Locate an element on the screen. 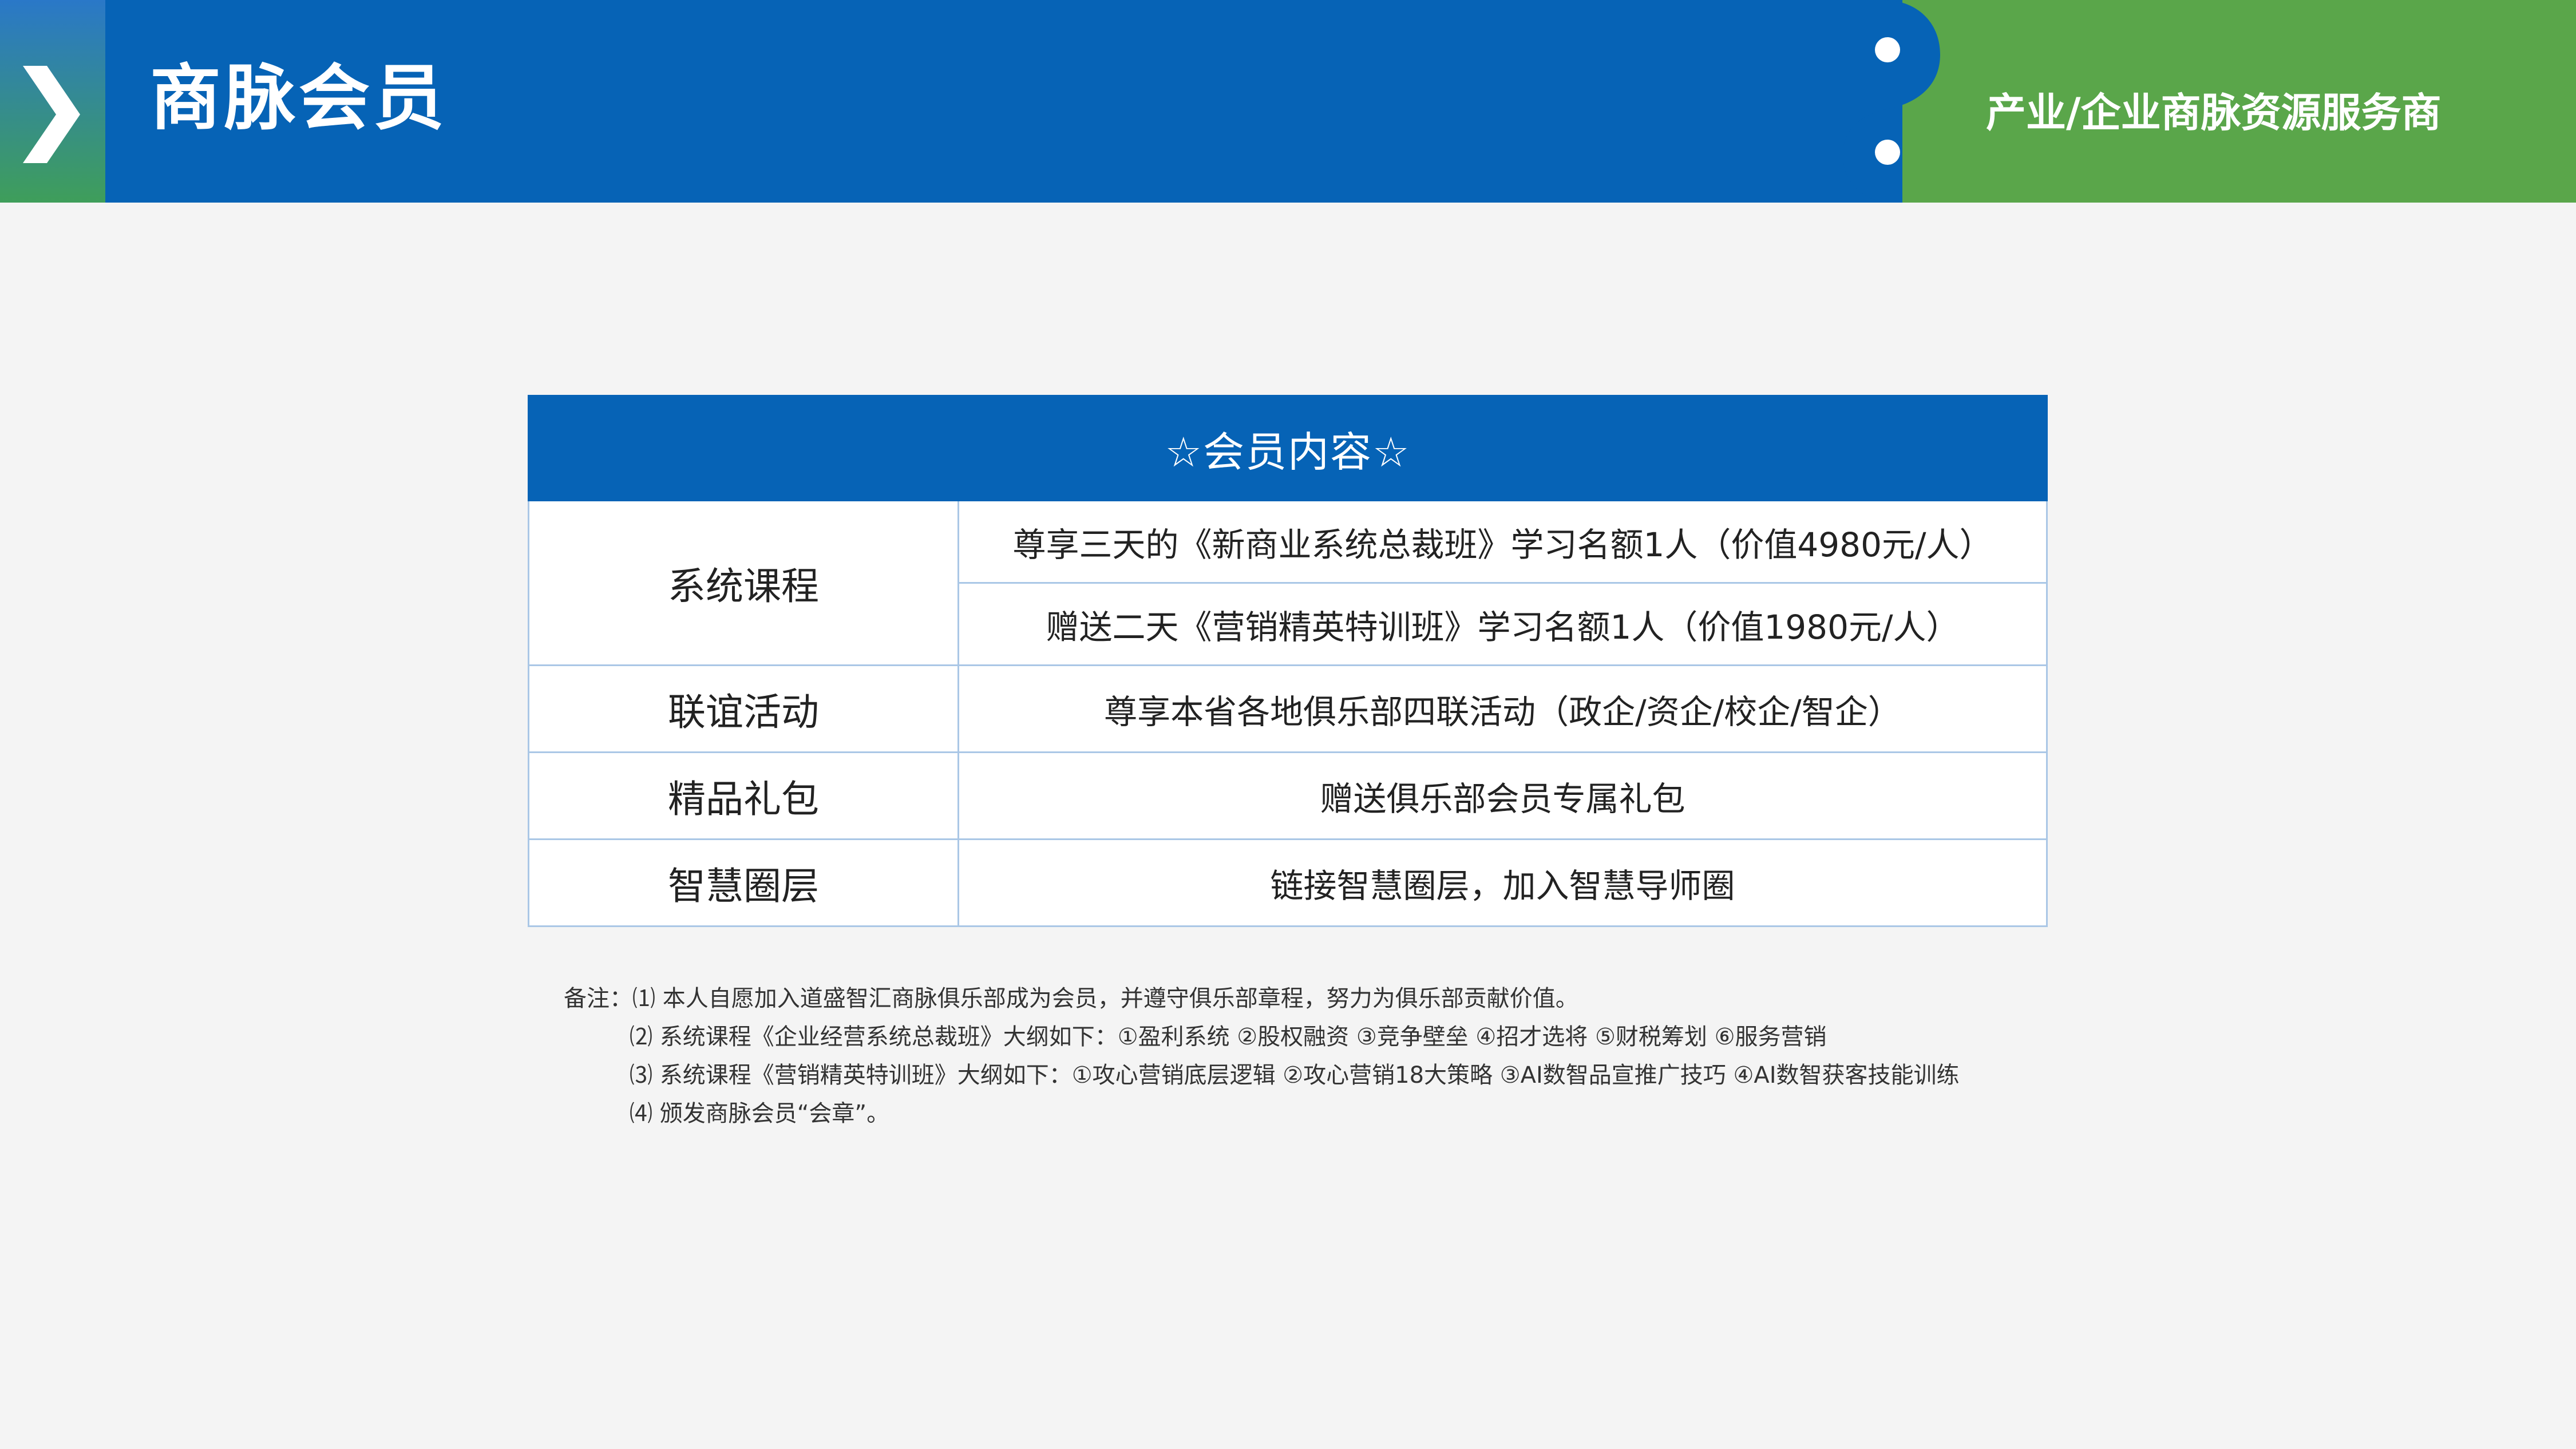 This screenshot has width=2576, height=1449. table-row: 联谊活动 尊享本省各地俱乐部四联活动（政企/资企/校企/智企） is located at coordinates (1288, 708).